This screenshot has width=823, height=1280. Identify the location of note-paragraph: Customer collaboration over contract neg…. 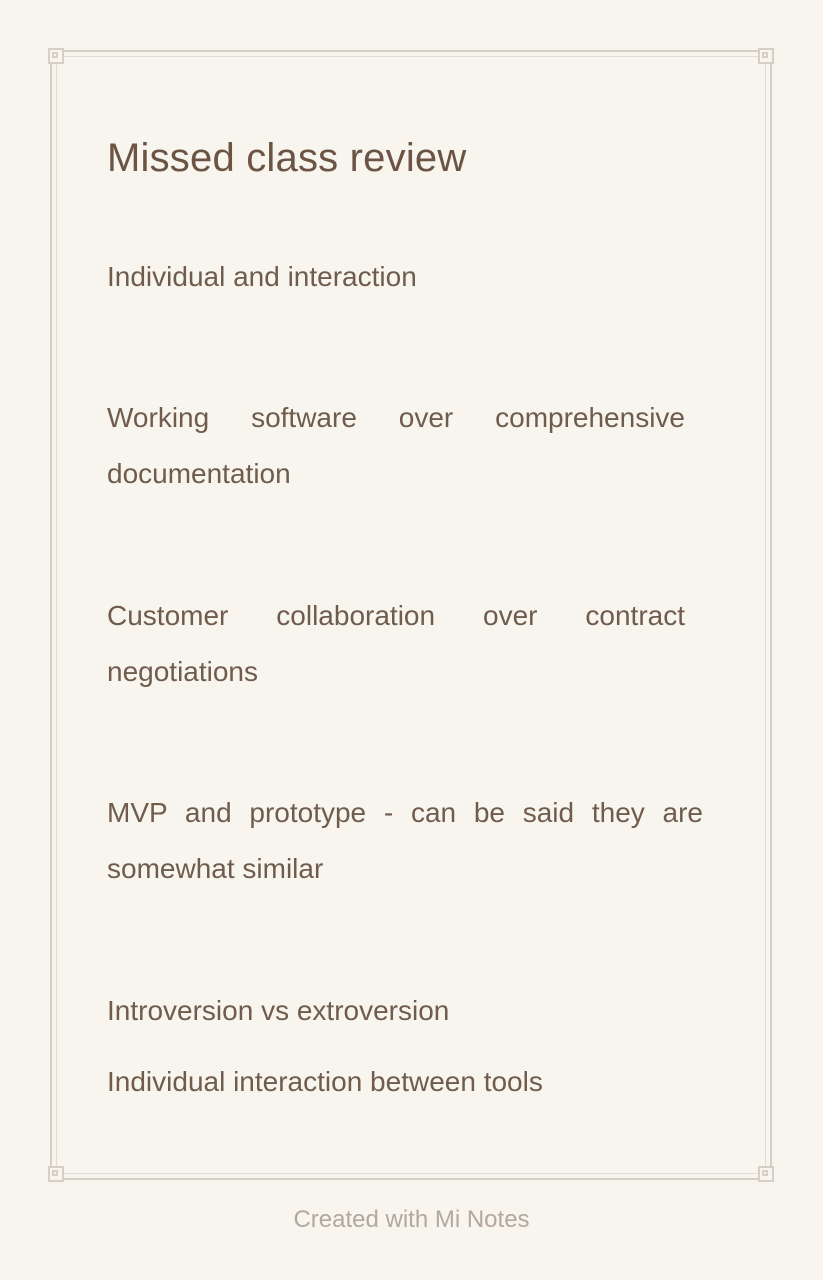
(396, 643).